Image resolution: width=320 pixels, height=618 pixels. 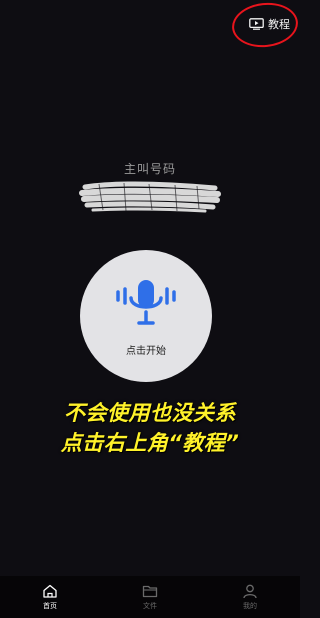 I want to click on start-label: 点击开始, so click(x=146, y=351).